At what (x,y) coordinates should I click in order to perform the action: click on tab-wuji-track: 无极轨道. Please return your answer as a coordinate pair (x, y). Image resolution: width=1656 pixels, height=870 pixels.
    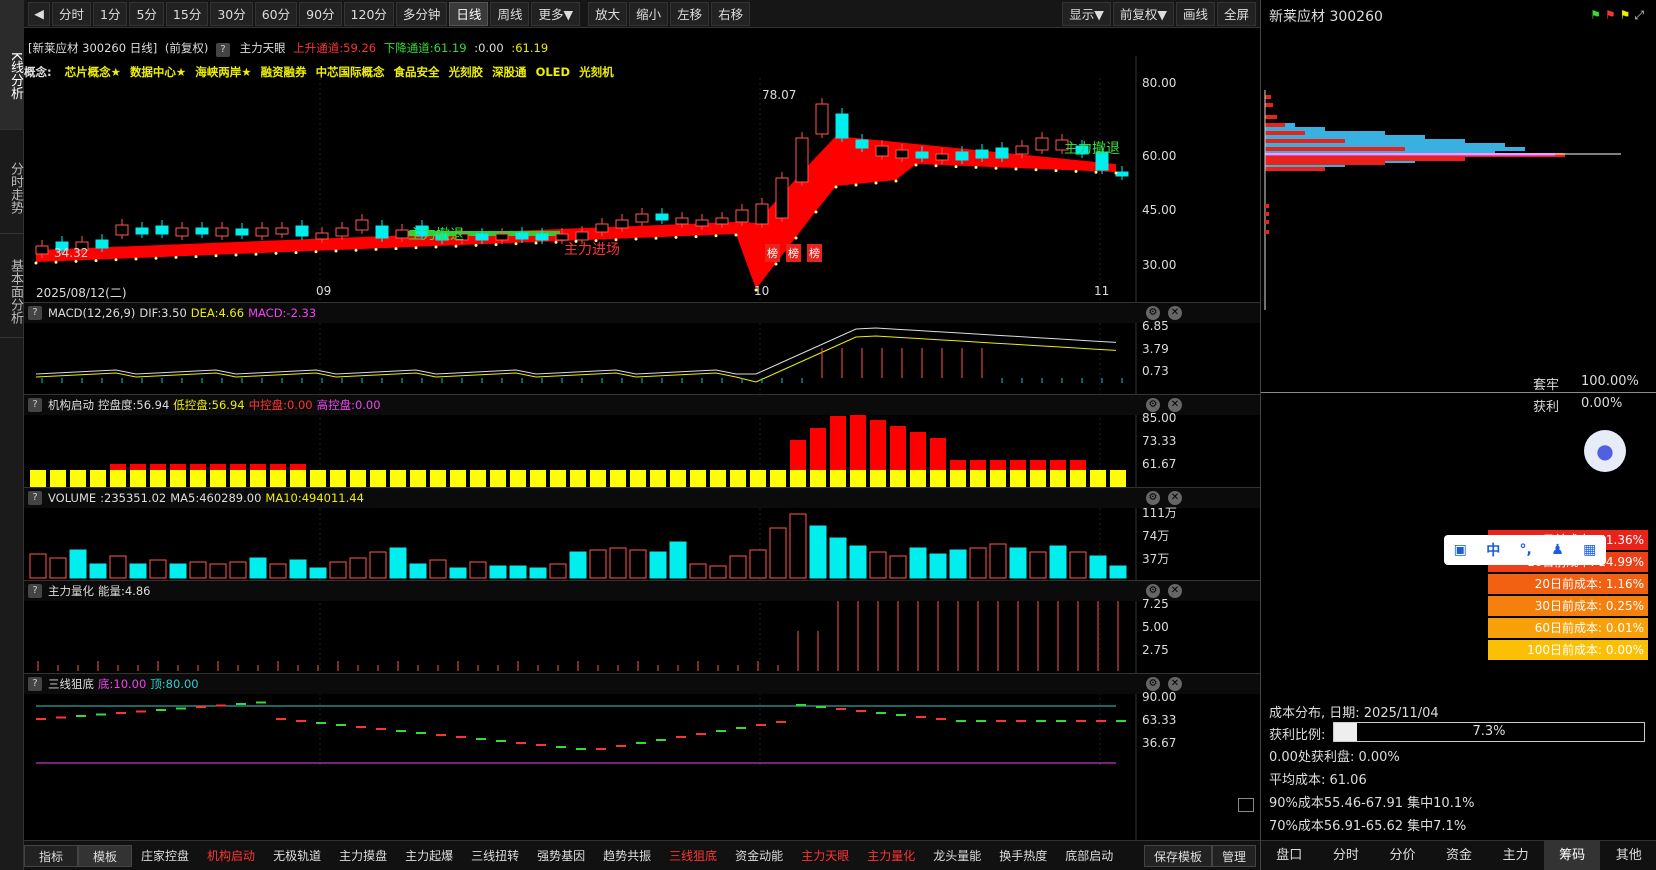
    Looking at the image, I should click on (297, 856).